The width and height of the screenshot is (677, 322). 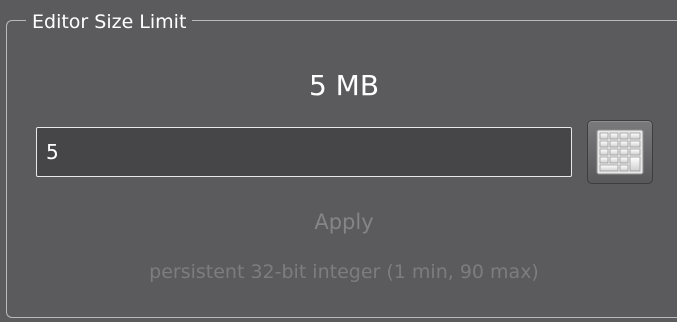 I want to click on size-limit-input, so click(x=304, y=152).